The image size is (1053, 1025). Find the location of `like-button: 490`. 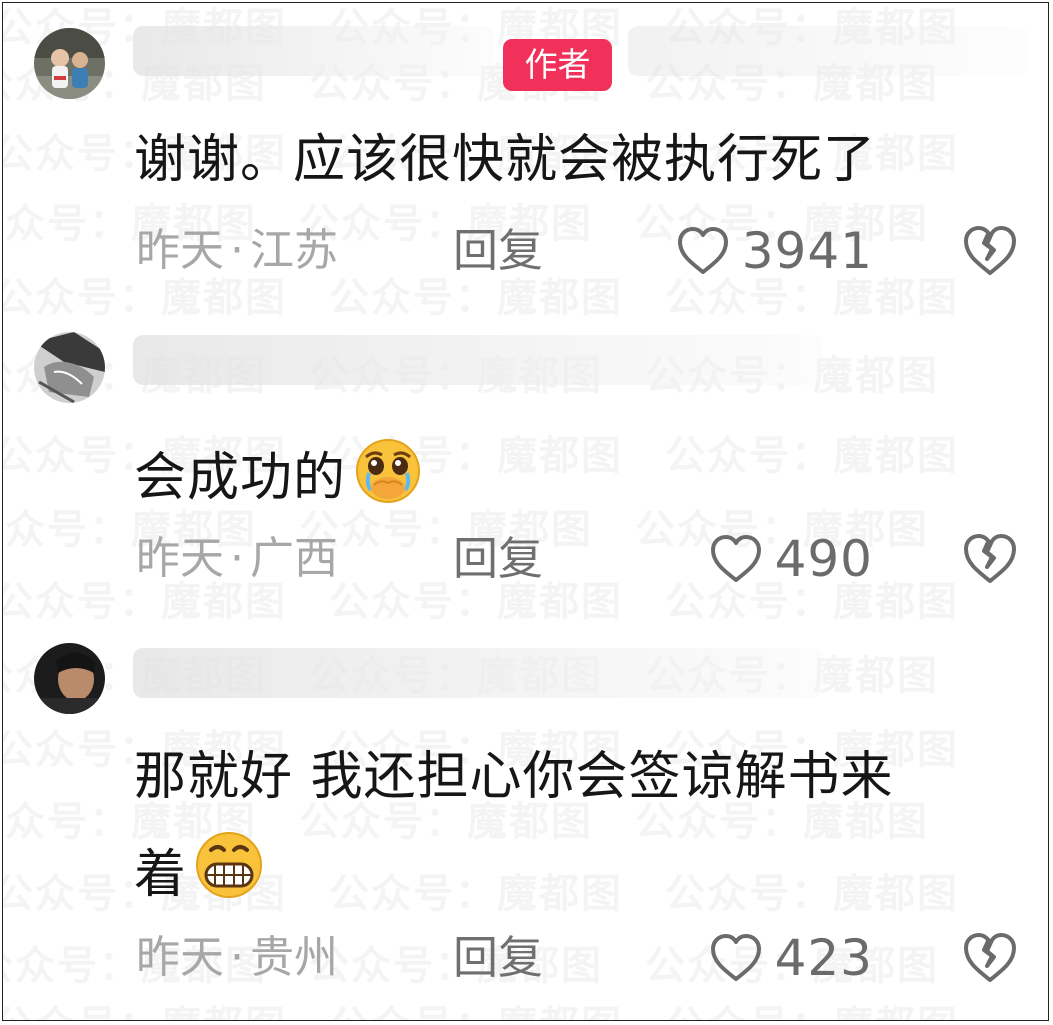

like-button: 490 is located at coordinates (791, 559).